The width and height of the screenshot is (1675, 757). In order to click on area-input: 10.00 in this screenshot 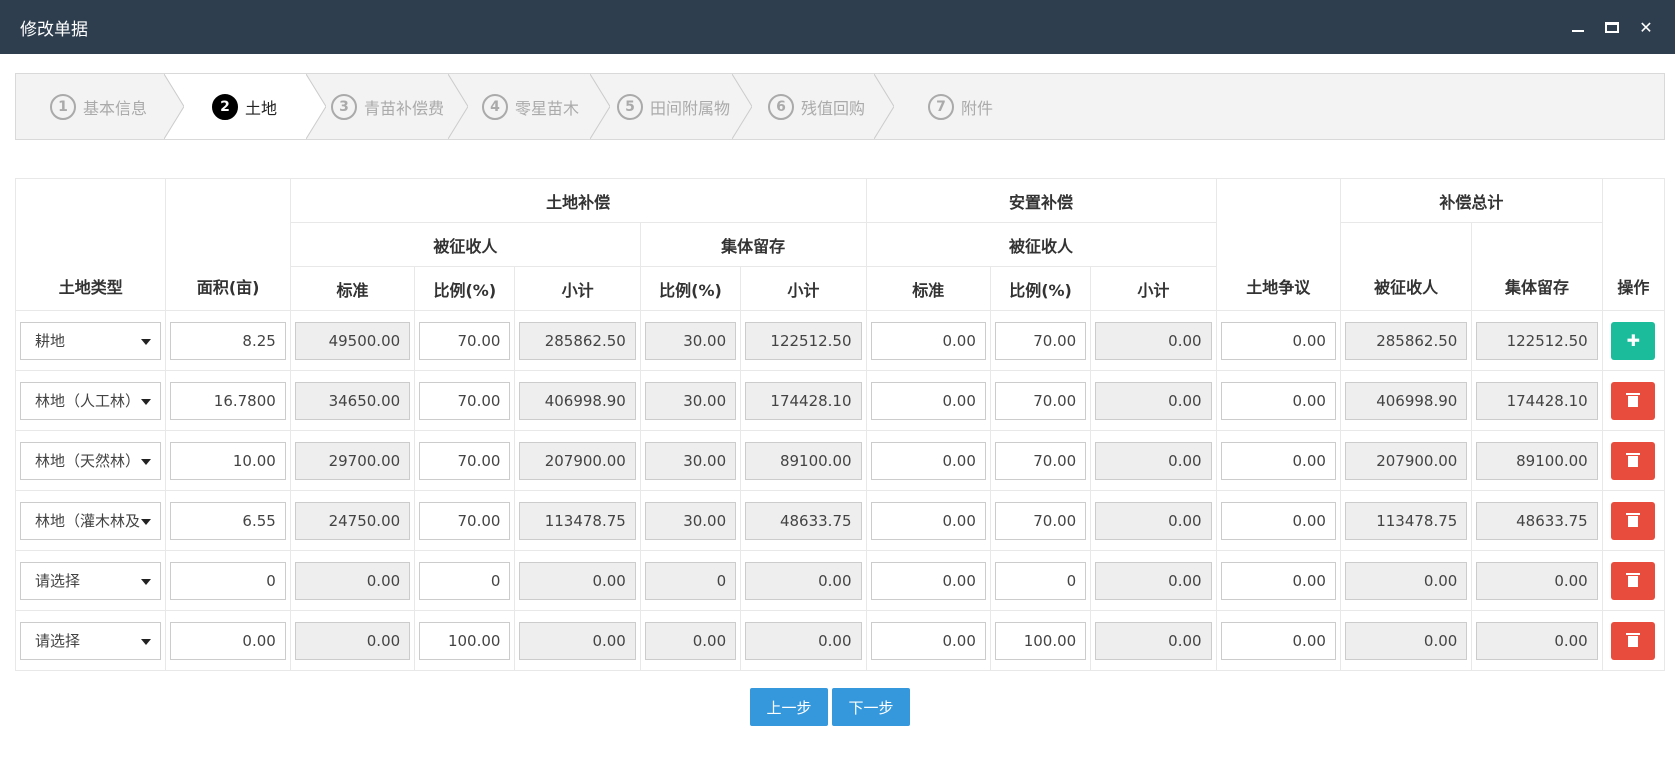, I will do `click(228, 460)`.